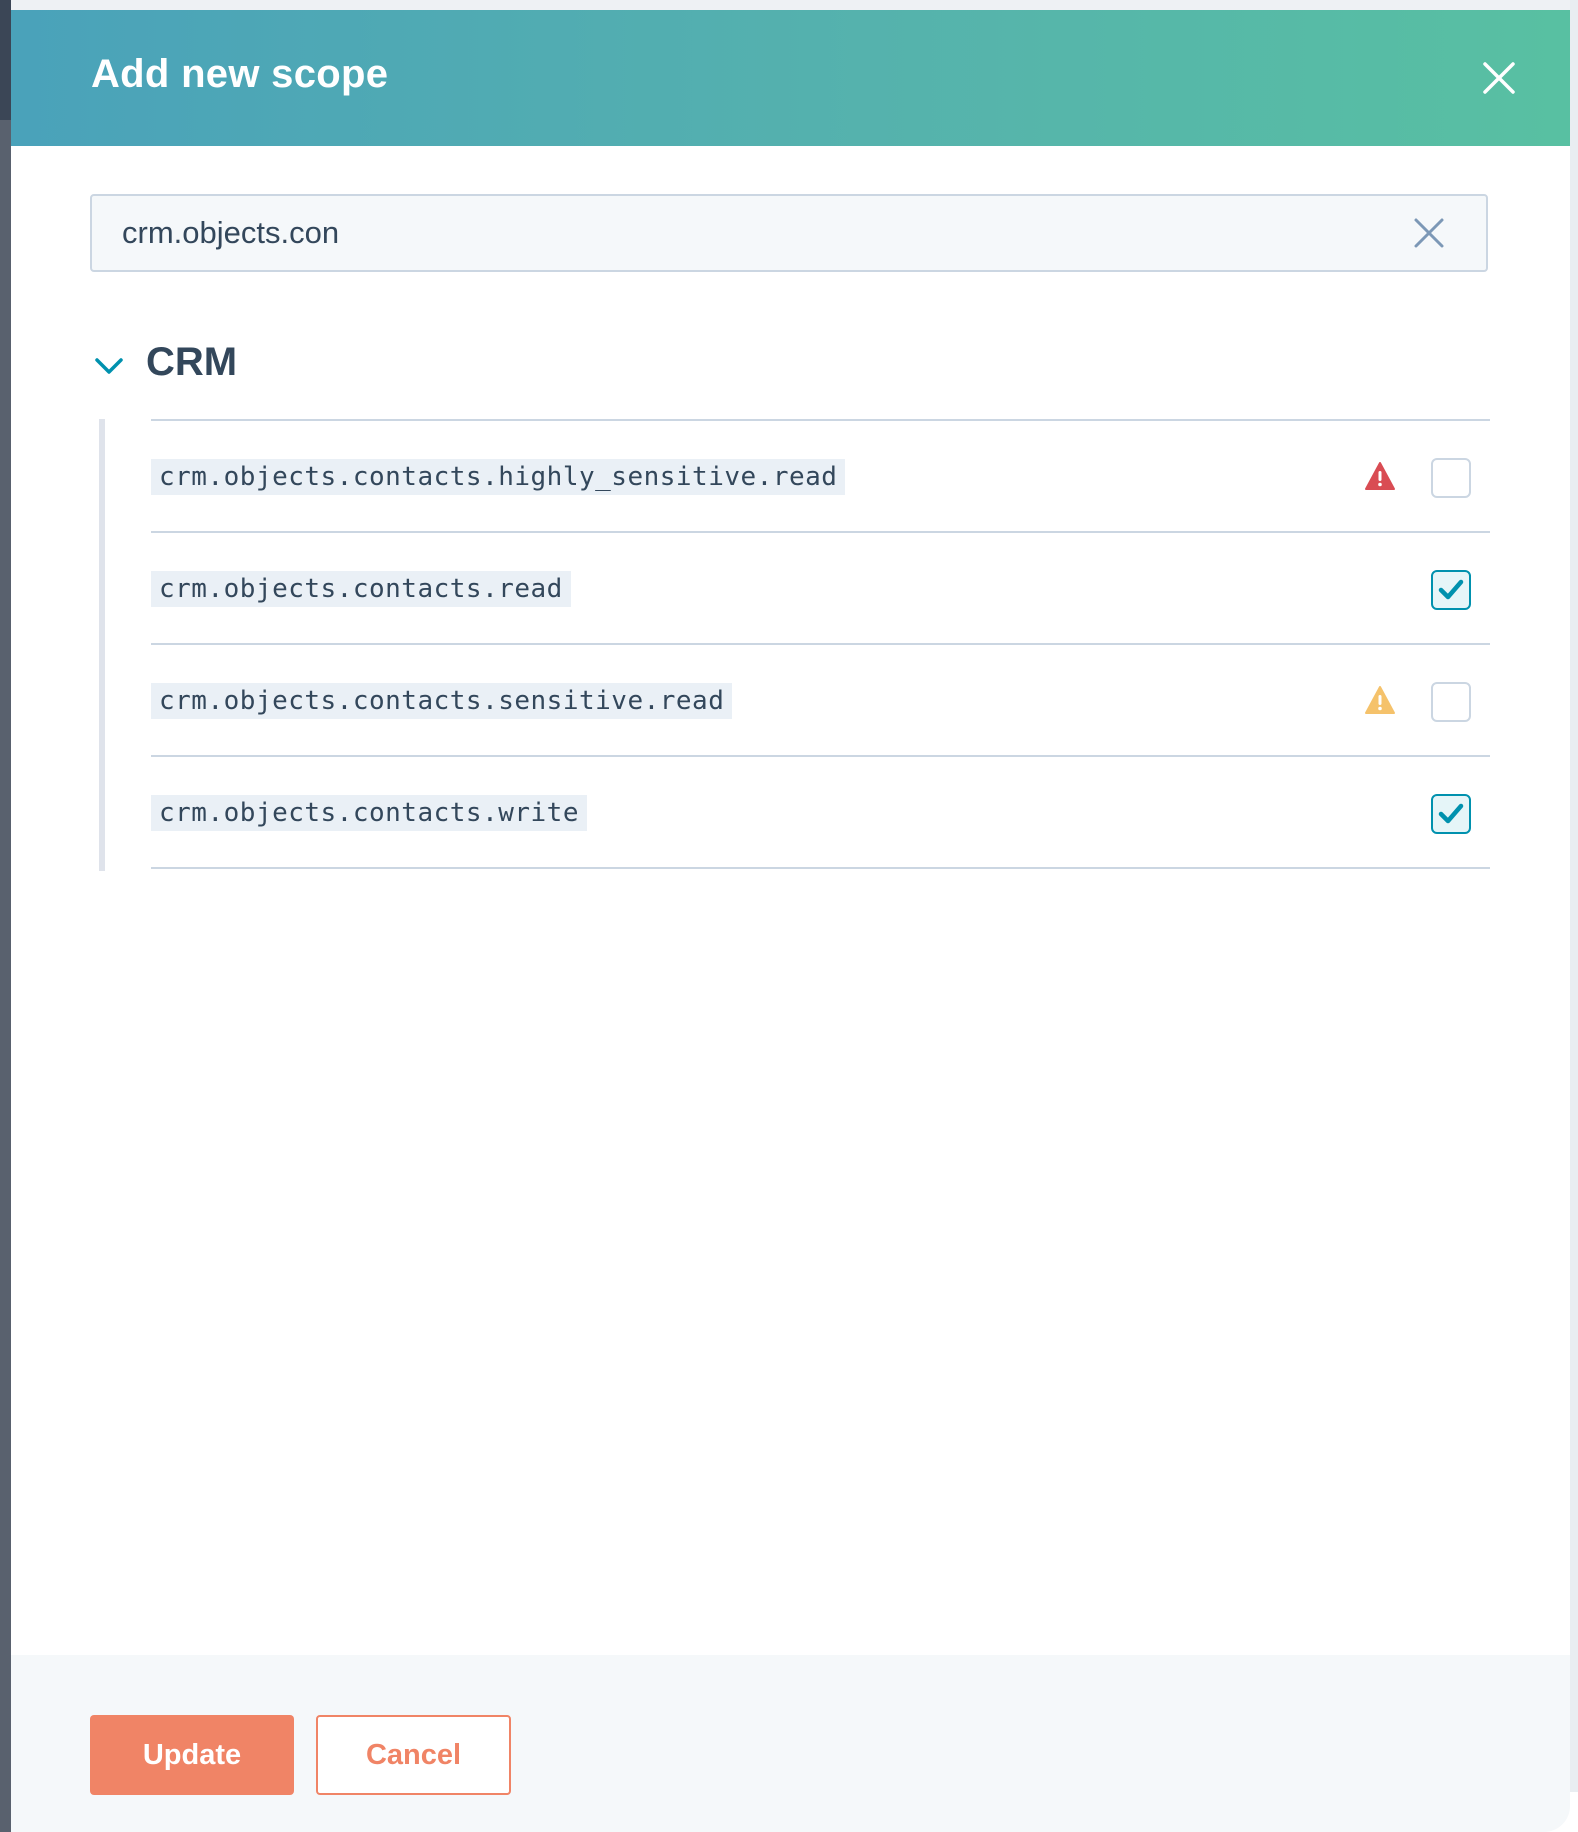  I want to click on background-page, so click(5, 916).